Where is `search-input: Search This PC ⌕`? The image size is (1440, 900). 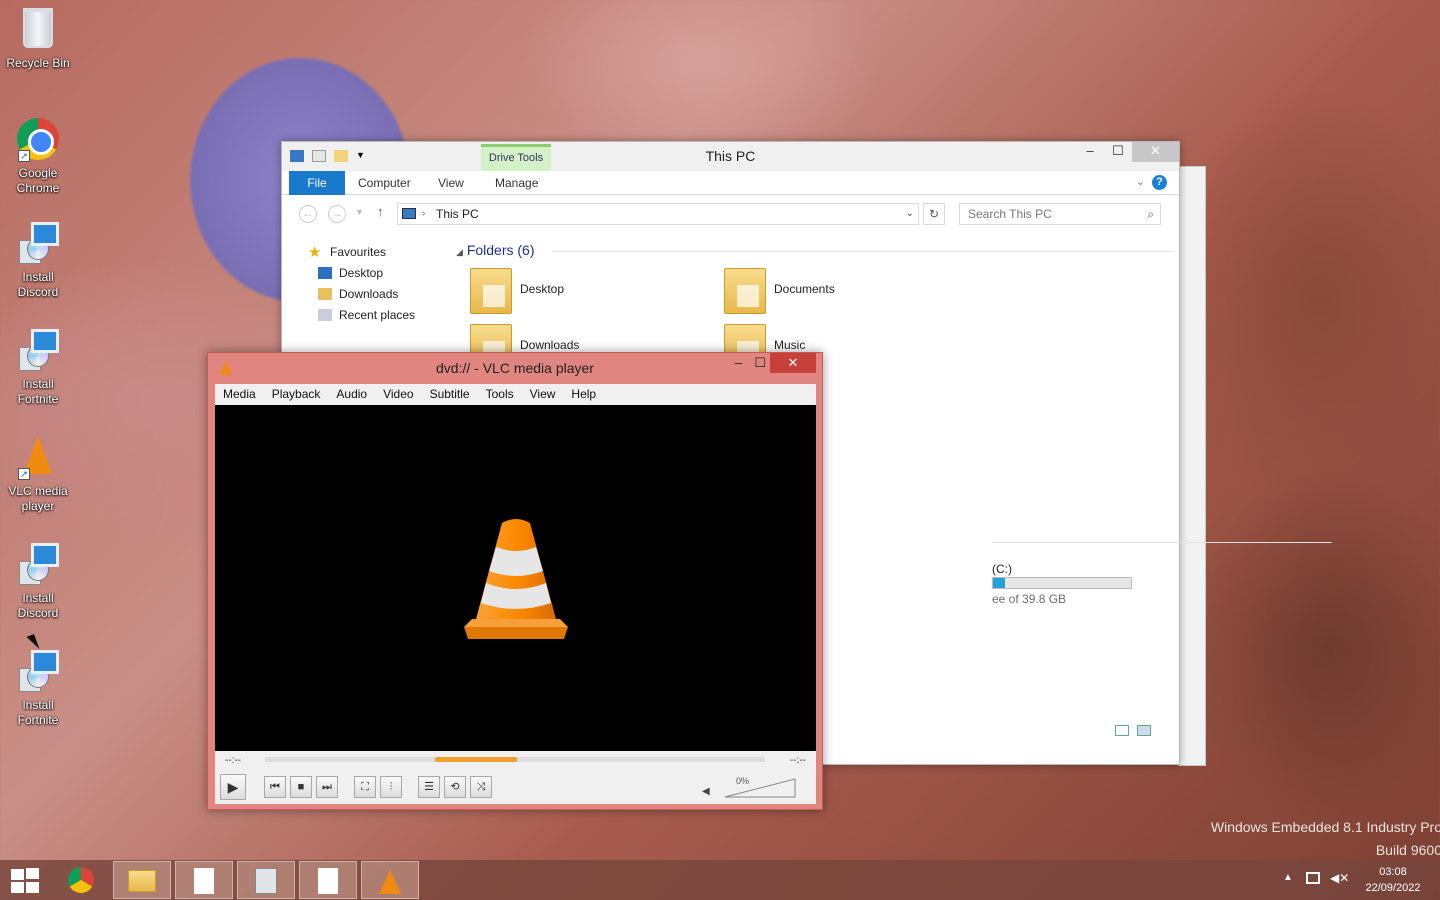
search-input: Search This PC ⌕ is located at coordinates (1060, 214).